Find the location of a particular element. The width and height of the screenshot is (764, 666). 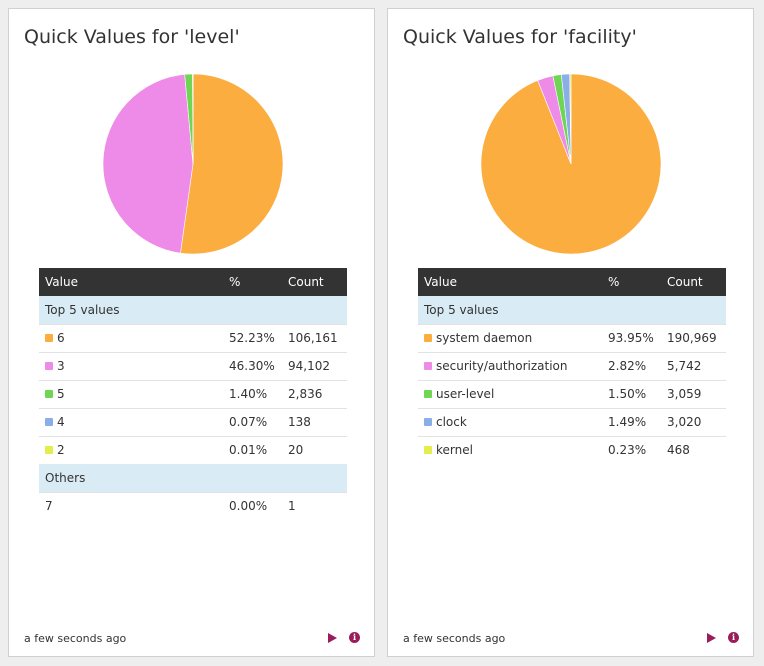

row-count: 3,059 is located at coordinates (693, 393).